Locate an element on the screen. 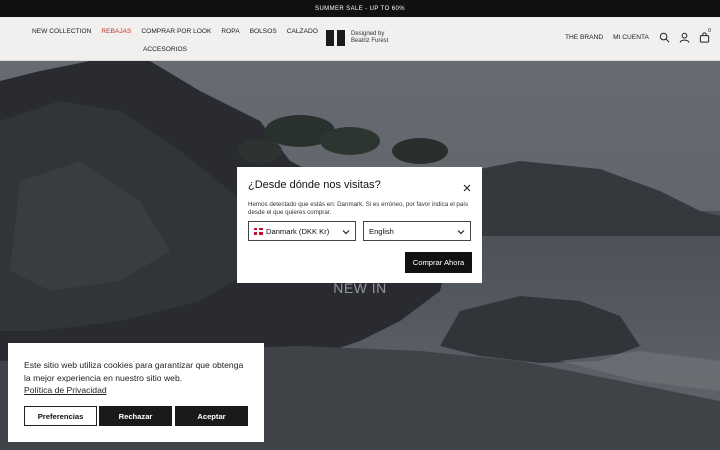 This screenshot has height=450, width=720. logo-line-1: Designed by is located at coordinates (368, 33).